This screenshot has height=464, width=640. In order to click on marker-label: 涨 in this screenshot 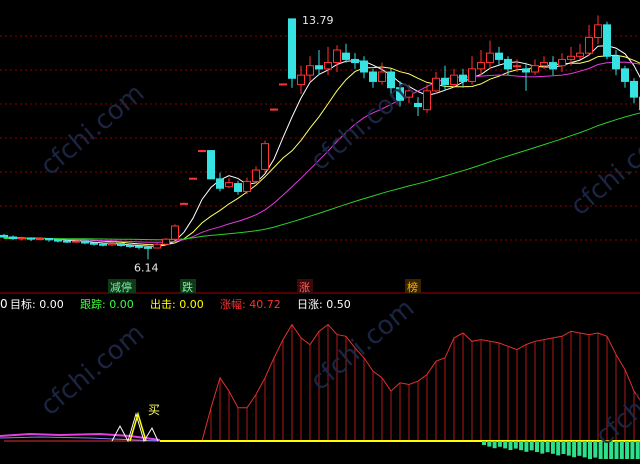, I will do `click(304, 287)`.